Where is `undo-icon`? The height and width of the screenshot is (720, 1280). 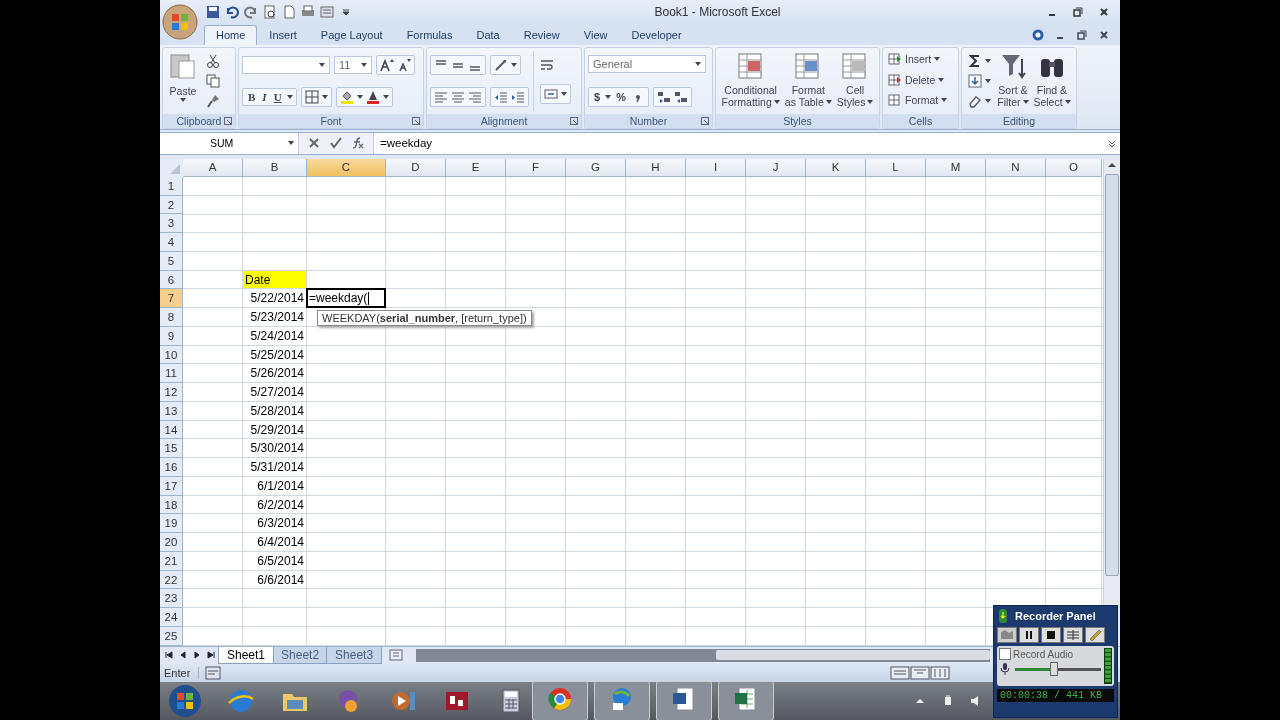 undo-icon is located at coordinates (232, 12).